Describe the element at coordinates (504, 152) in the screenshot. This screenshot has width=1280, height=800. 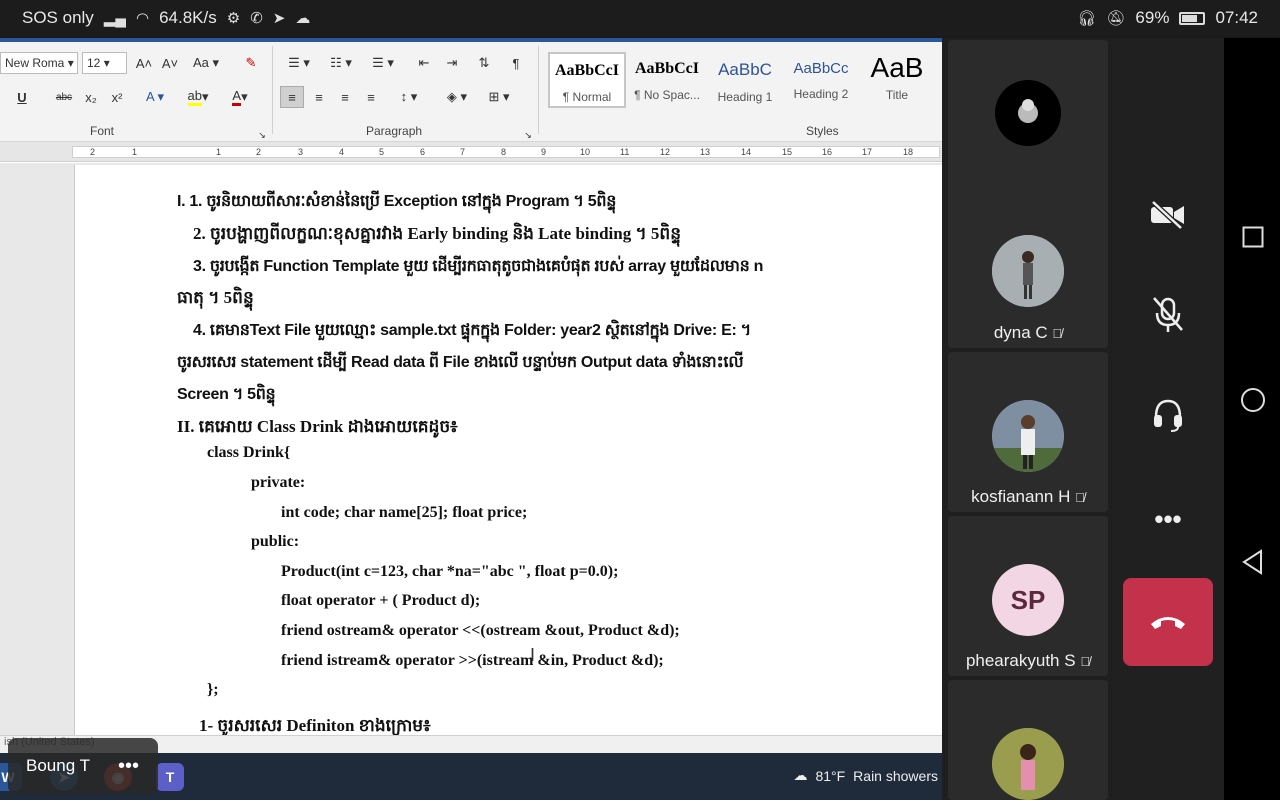
I see `ruler-number: 8` at that location.